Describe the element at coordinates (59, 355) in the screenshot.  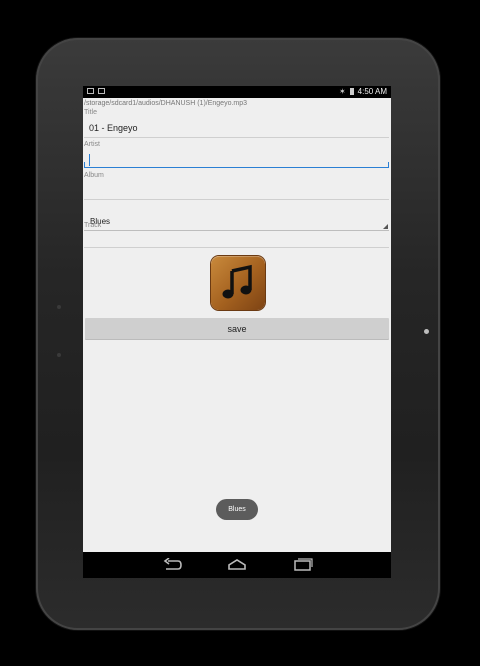
I see `side-sensor-bottom` at that location.